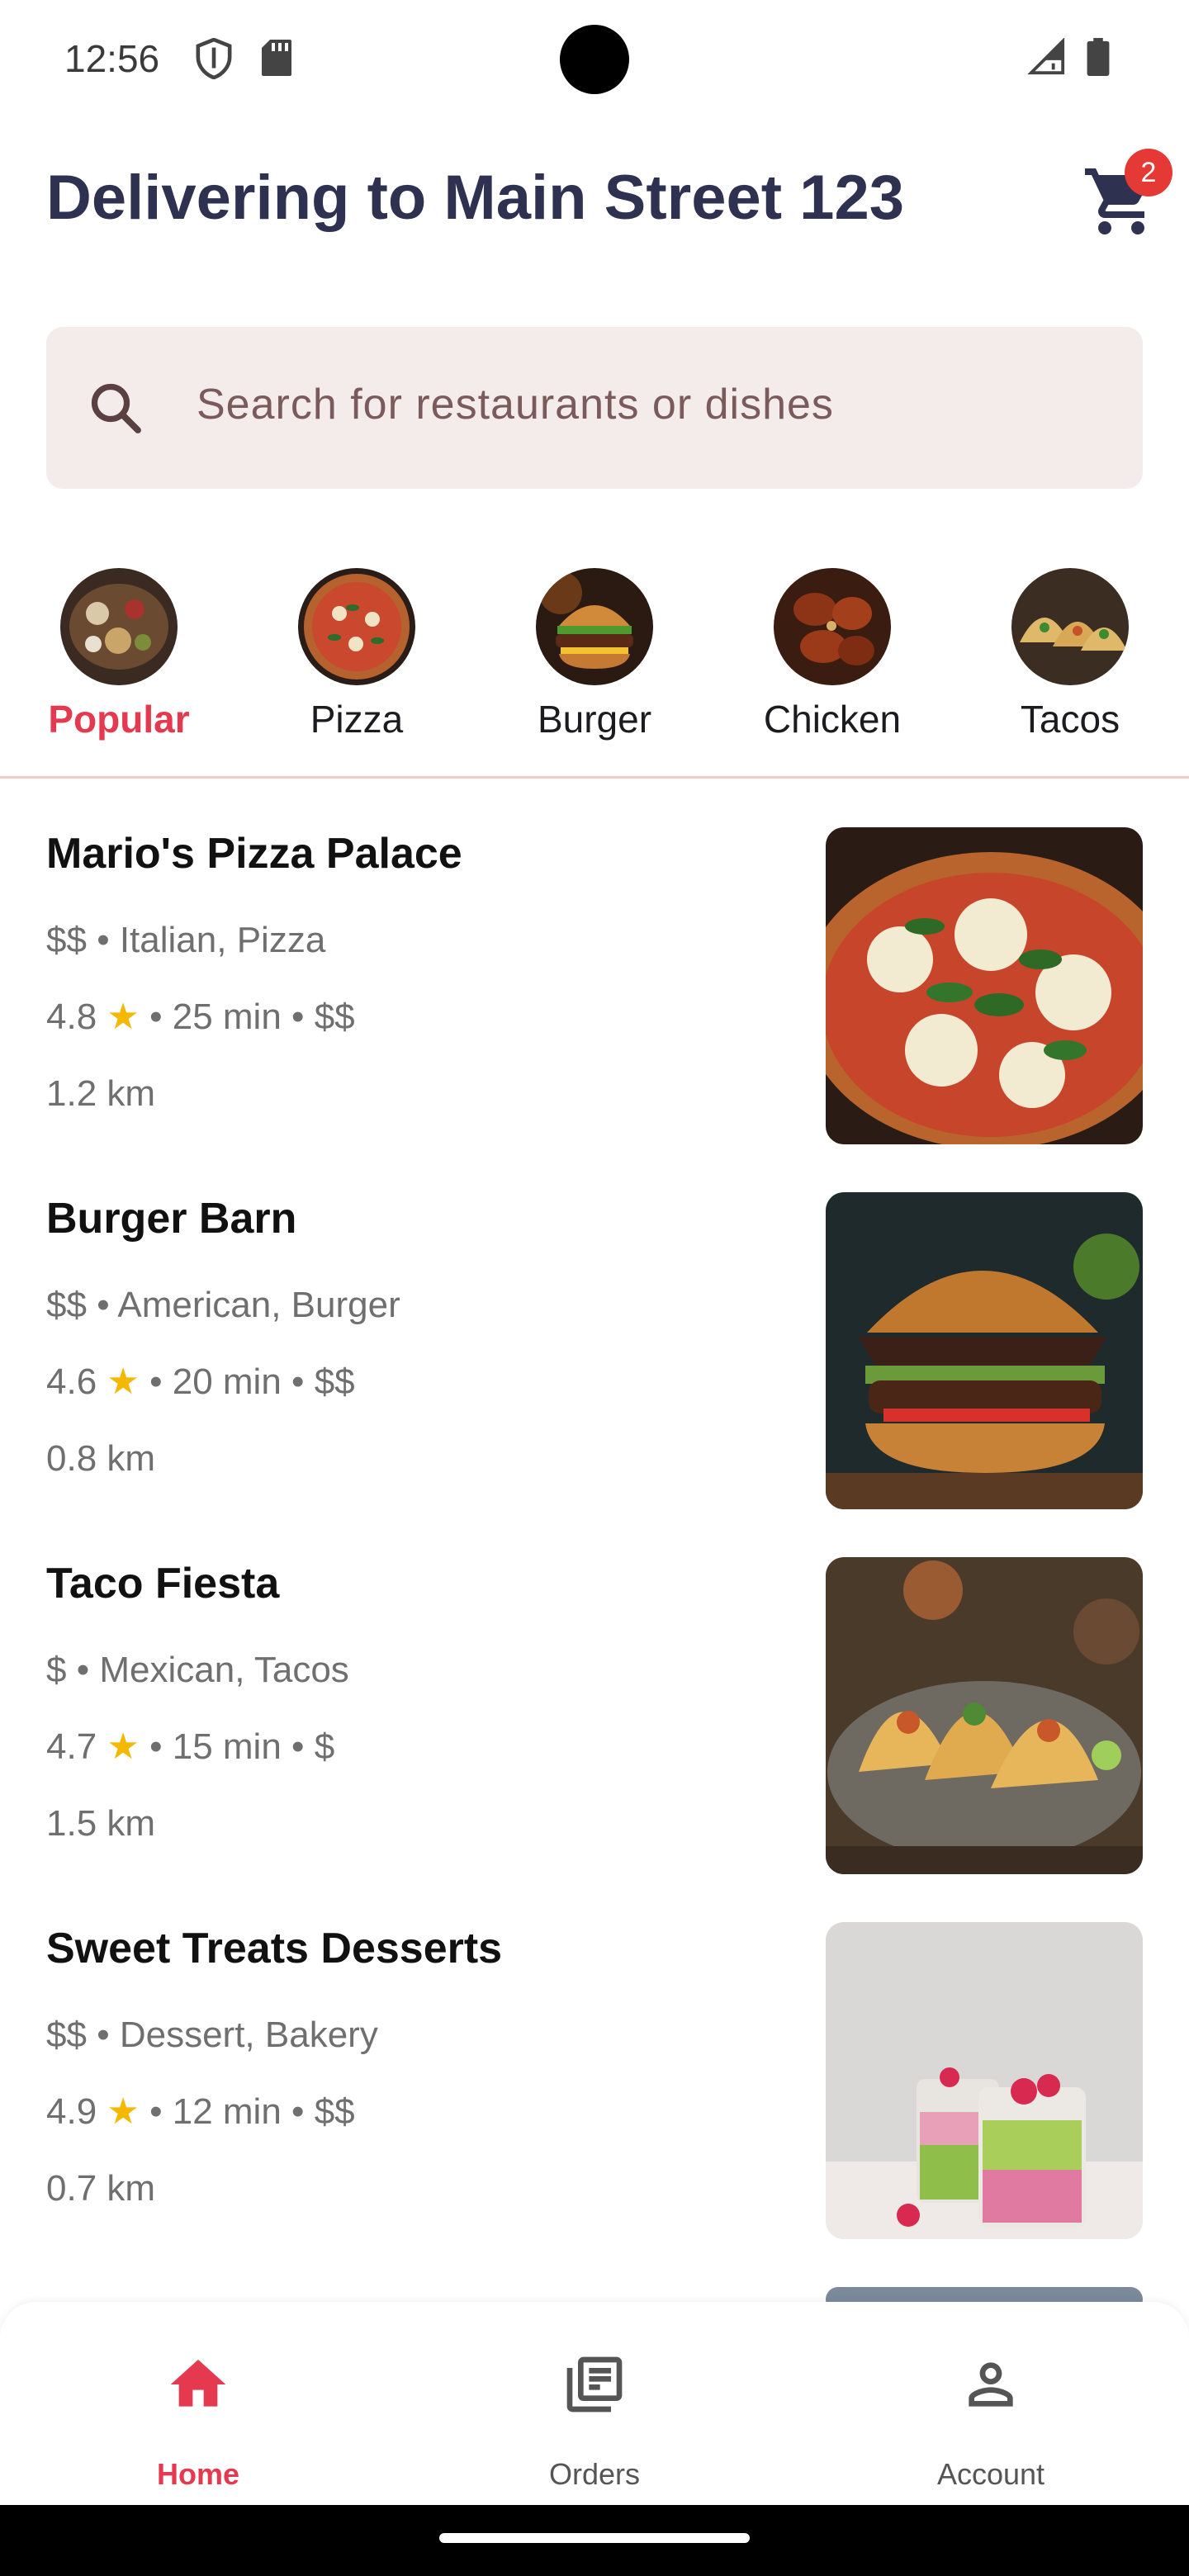 Image resolution: width=1189 pixels, height=2576 pixels. I want to click on restaurant-meta: 4.6 ★ • 20 min • $$, so click(200, 1381).